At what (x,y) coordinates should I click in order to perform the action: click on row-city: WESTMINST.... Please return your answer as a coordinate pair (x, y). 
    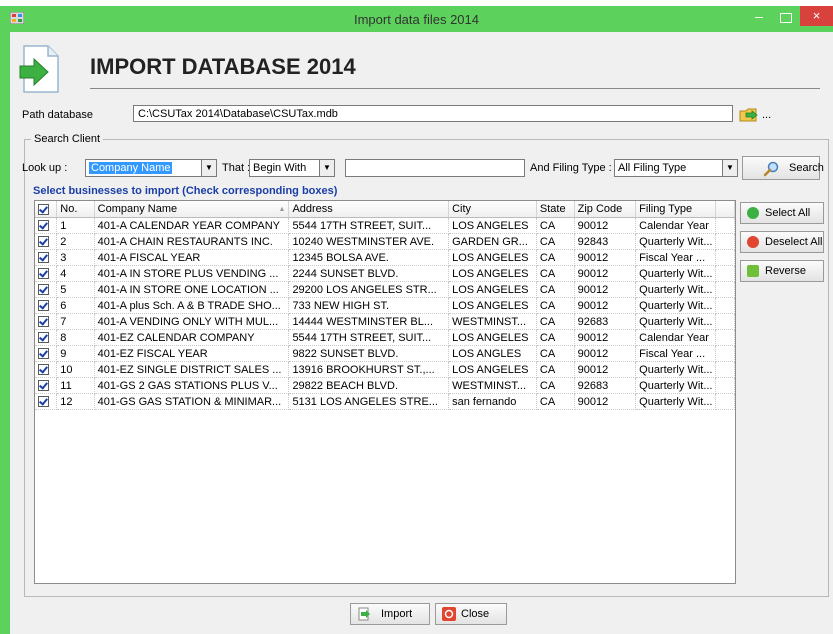
    Looking at the image, I should click on (492, 385).